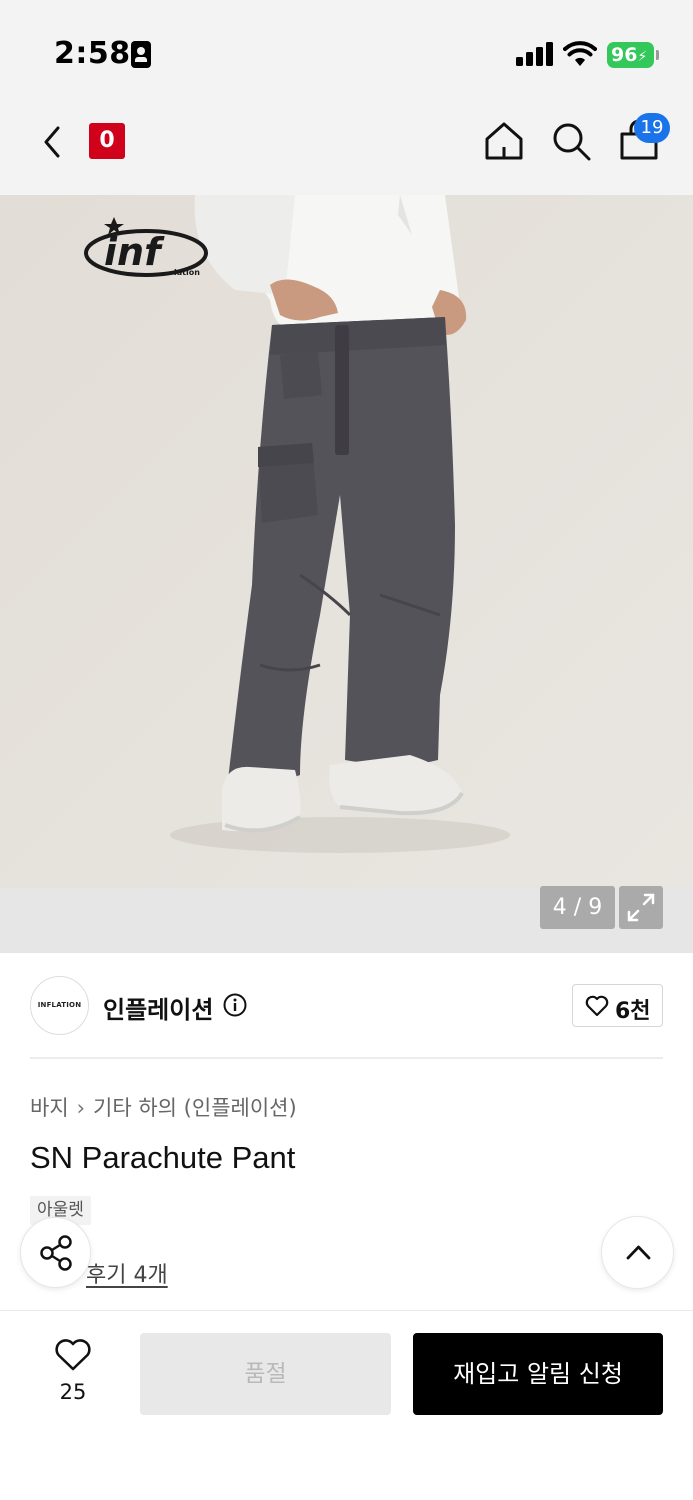 This screenshot has height=1500, width=693. I want to click on id-card-icon, so click(141, 54).